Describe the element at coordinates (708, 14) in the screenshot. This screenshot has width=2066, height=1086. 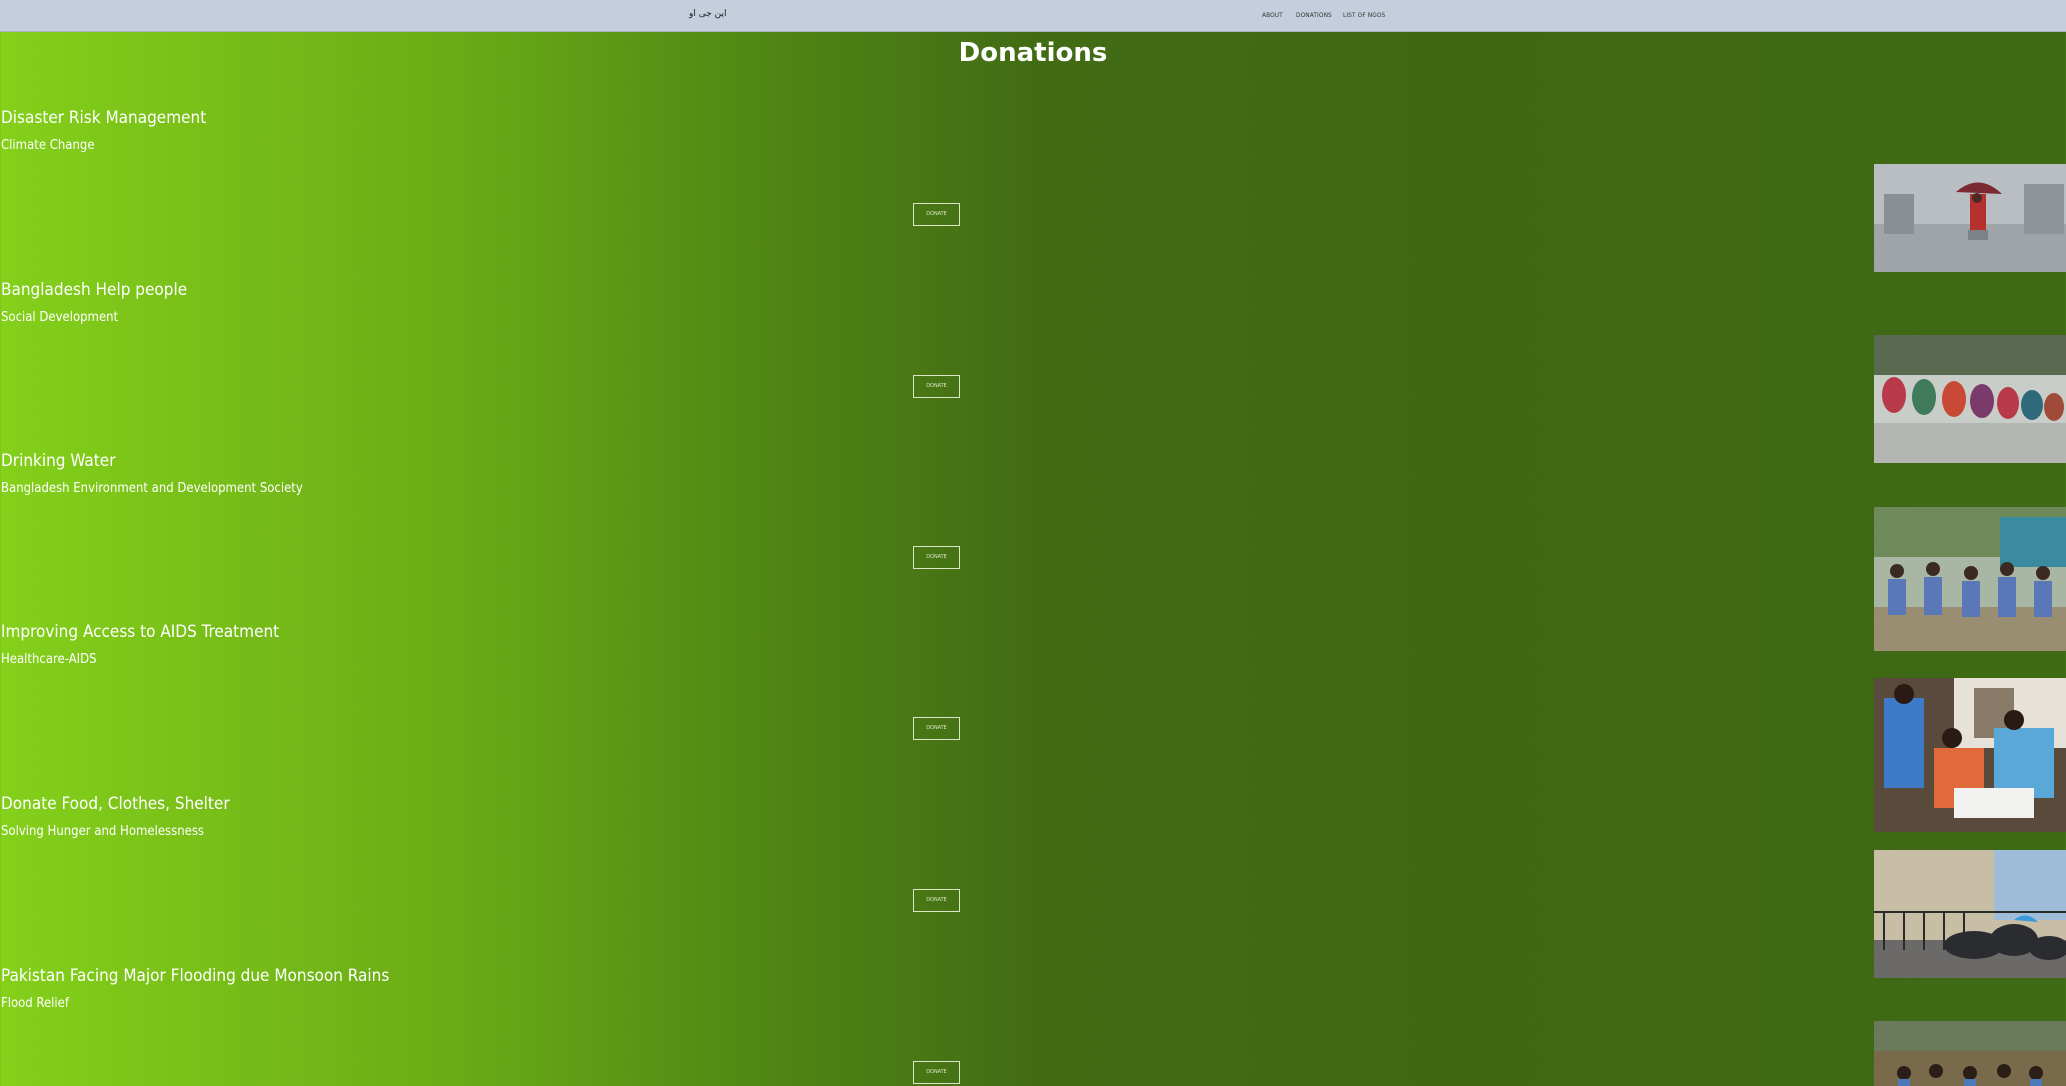
I see `brand-logo-text: این جی او` at that location.